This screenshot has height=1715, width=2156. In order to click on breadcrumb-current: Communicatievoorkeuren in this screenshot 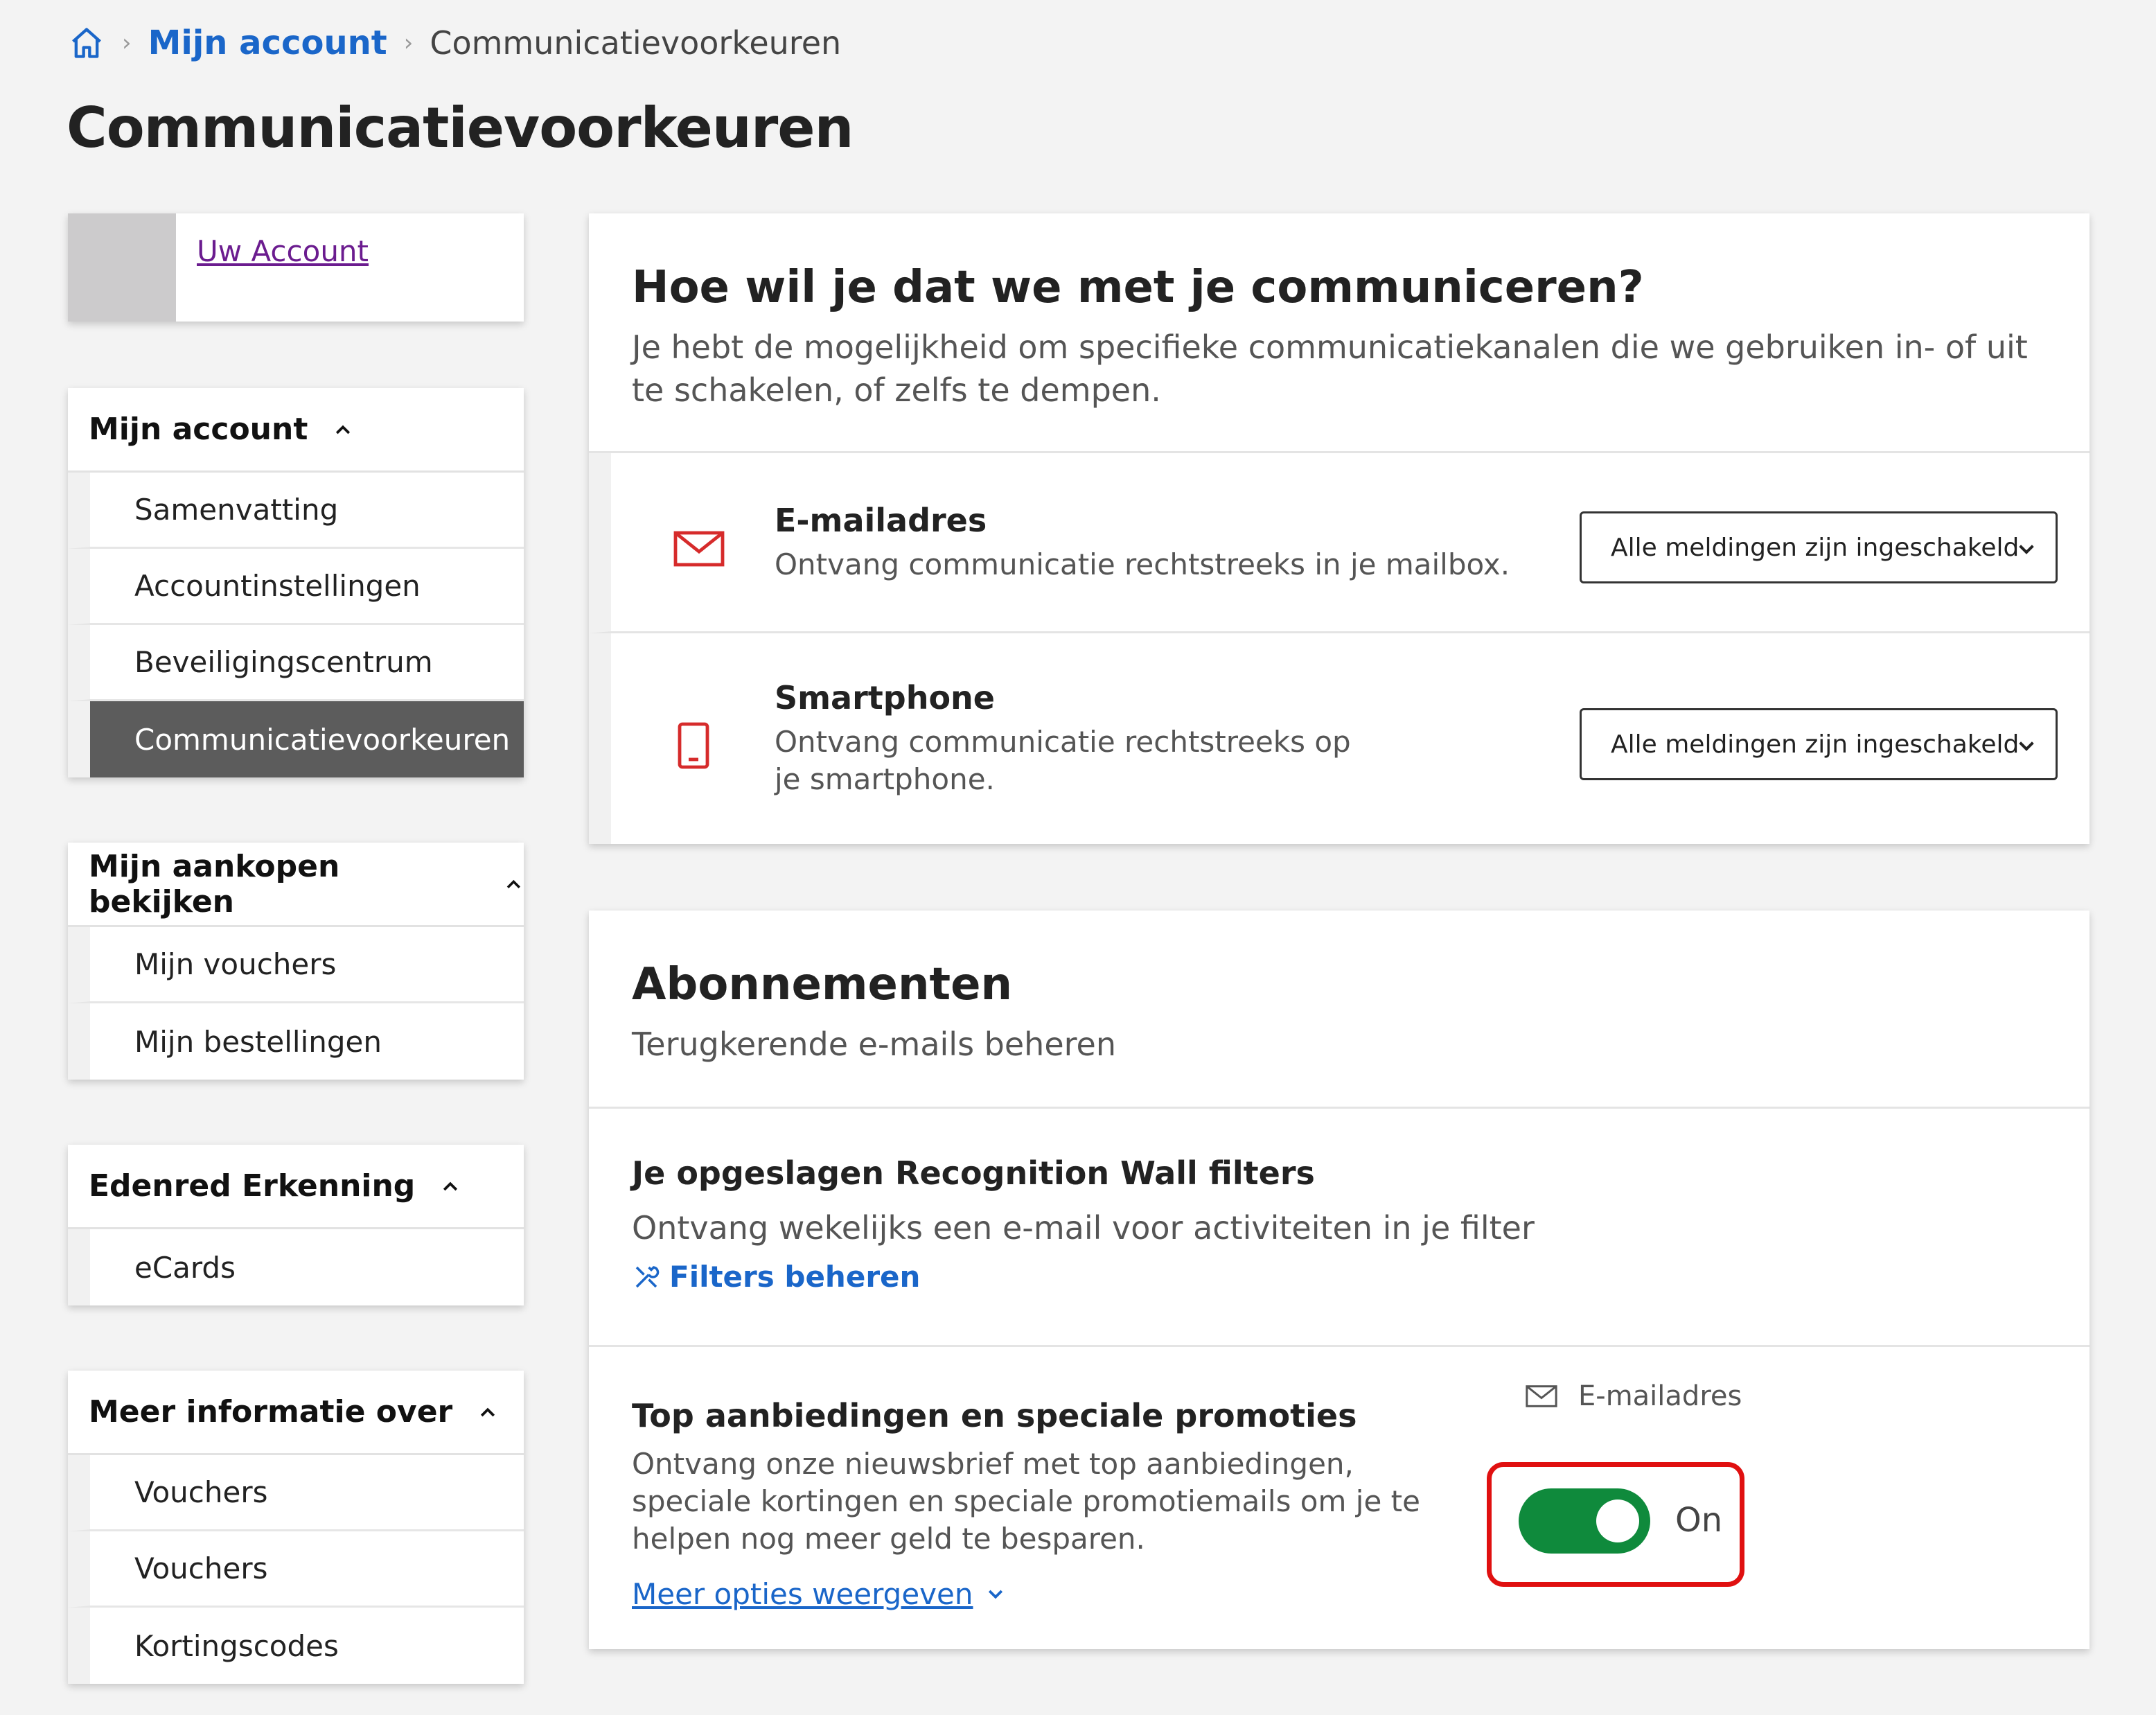, I will do `click(636, 43)`.